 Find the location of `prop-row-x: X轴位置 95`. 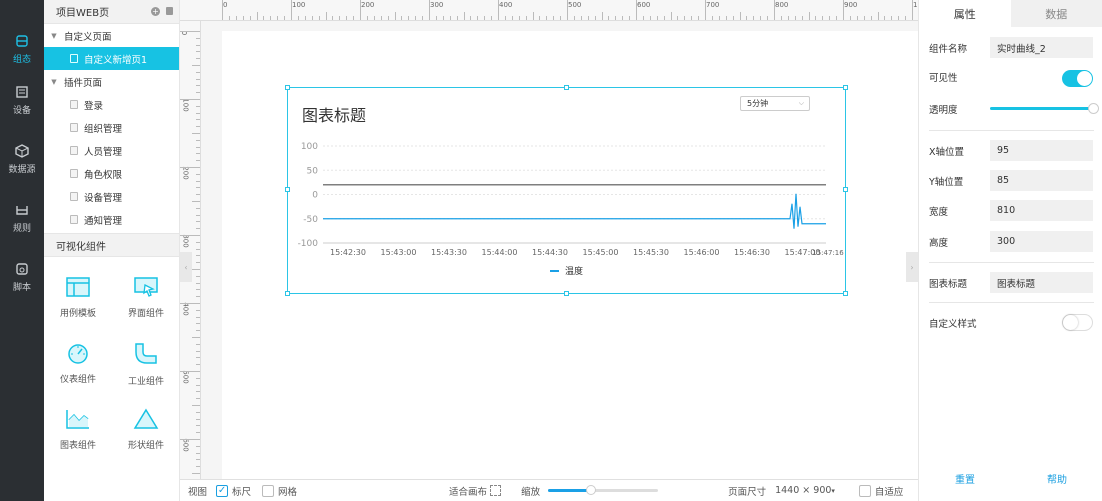

prop-row-x: X轴位置 95 is located at coordinates (1011, 150).